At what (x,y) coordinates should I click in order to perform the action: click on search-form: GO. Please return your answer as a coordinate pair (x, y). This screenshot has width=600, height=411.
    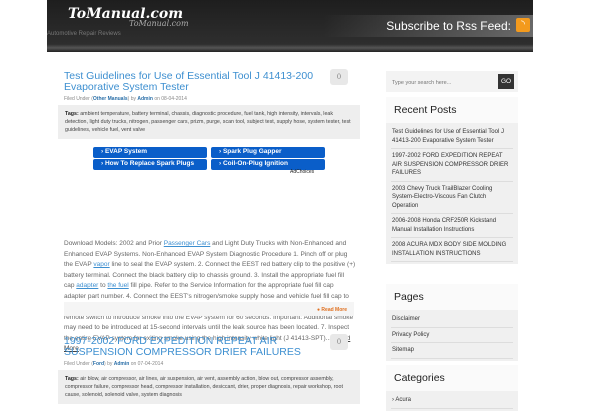
    Looking at the image, I should click on (452, 81).